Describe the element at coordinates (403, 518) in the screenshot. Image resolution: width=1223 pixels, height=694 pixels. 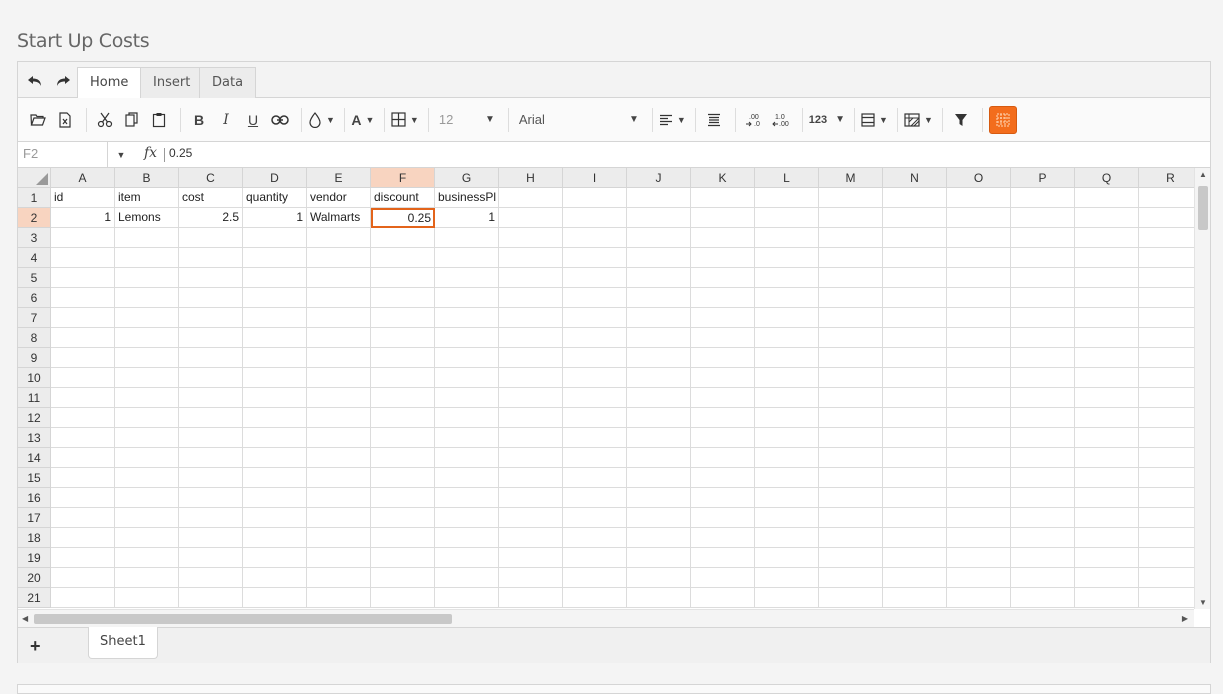
I see `cell-f17` at that location.